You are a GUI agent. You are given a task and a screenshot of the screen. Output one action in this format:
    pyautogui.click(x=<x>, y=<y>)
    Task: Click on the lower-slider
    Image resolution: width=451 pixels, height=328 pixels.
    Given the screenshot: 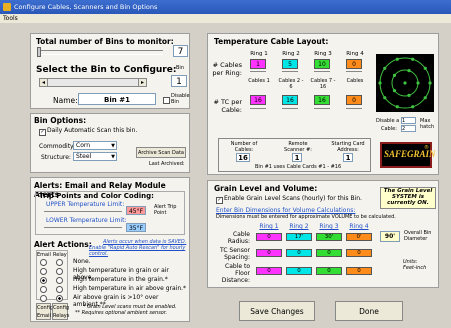 What is the action you would take?
    pyautogui.click(x=83, y=228)
    